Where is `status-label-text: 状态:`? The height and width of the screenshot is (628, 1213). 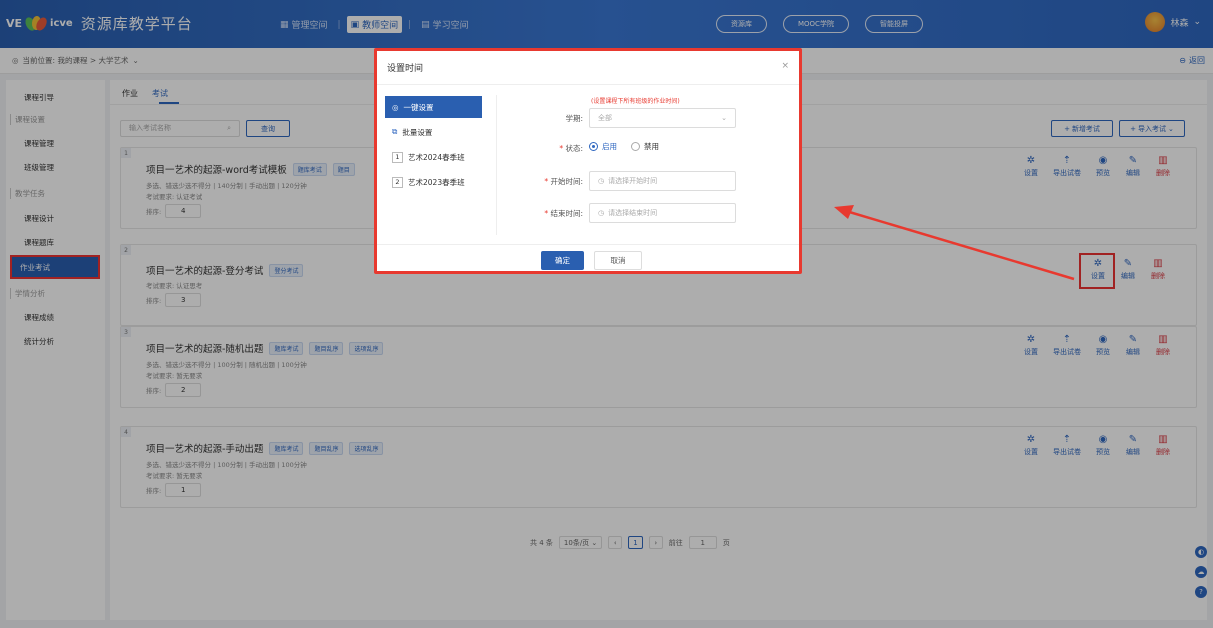 status-label-text: 状态: is located at coordinates (574, 148).